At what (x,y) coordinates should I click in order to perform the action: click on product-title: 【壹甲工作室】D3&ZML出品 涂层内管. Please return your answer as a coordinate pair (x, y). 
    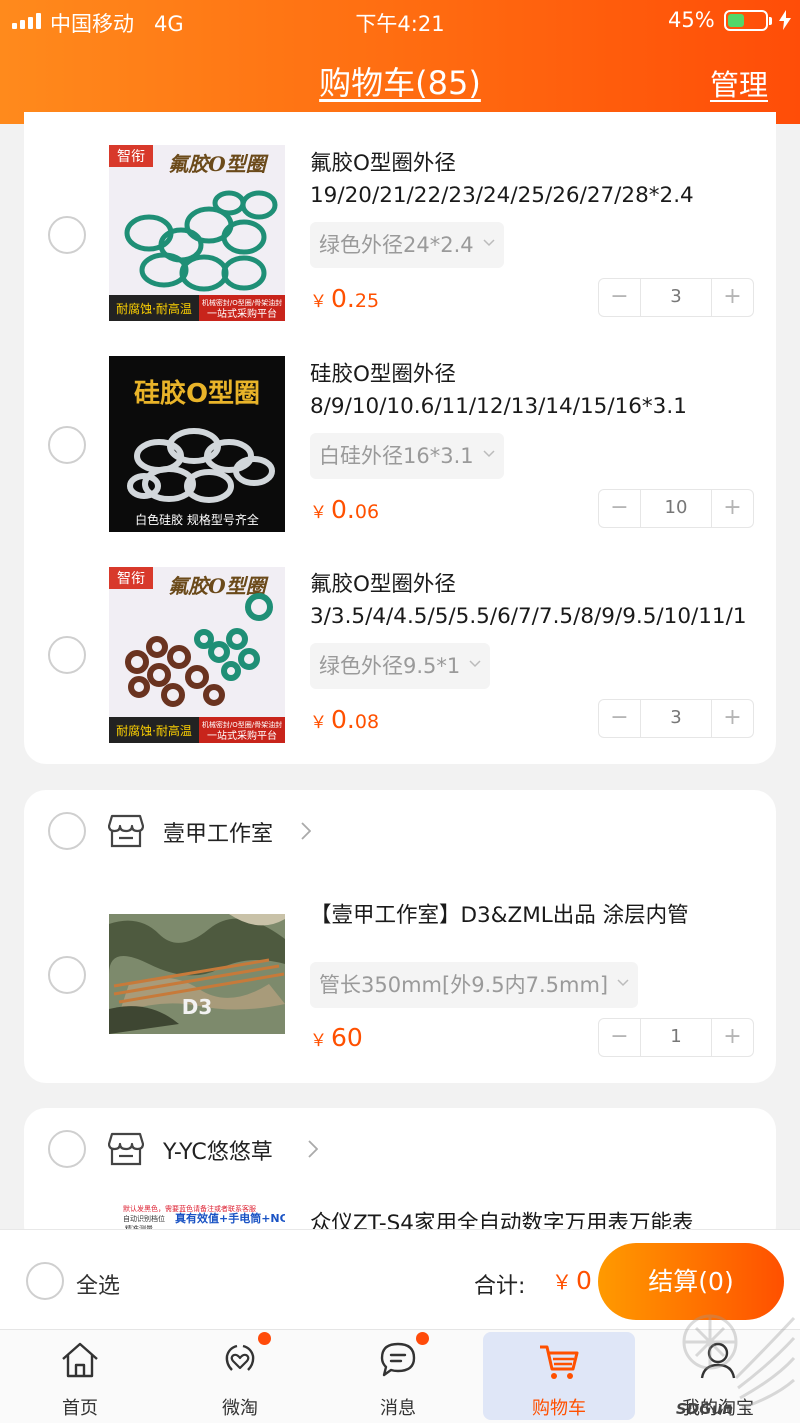
    Looking at the image, I should click on (535, 916).